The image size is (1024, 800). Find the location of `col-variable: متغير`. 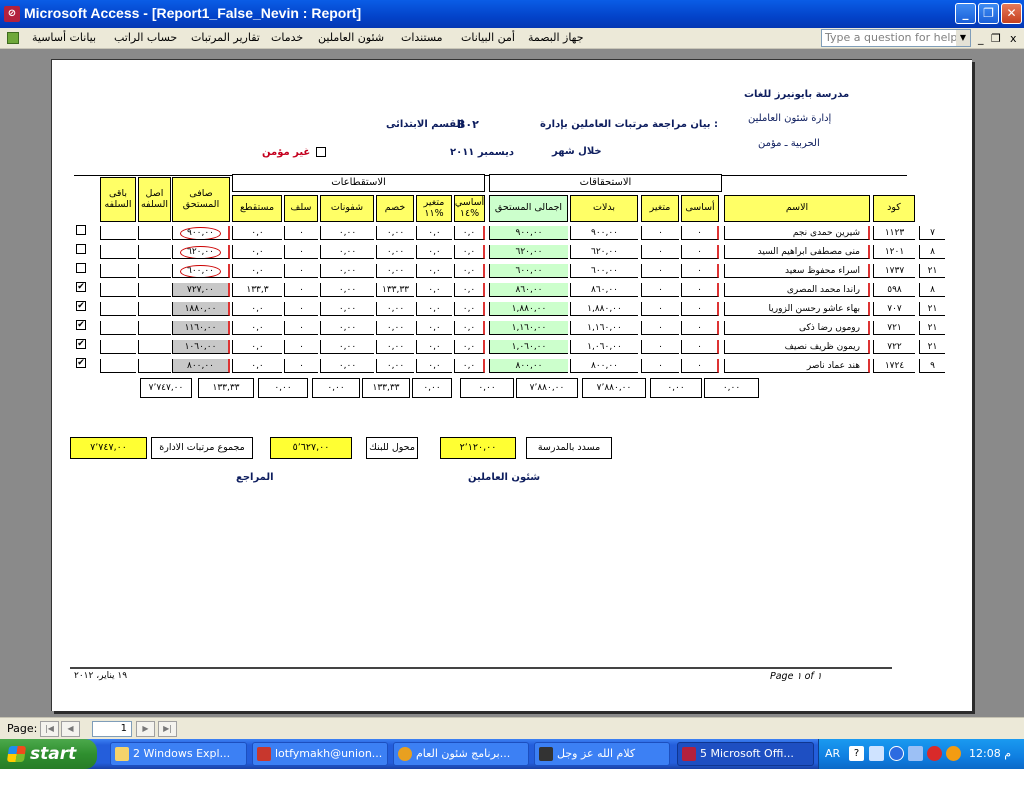

col-variable: متغير is located at coordinates (660, 208).